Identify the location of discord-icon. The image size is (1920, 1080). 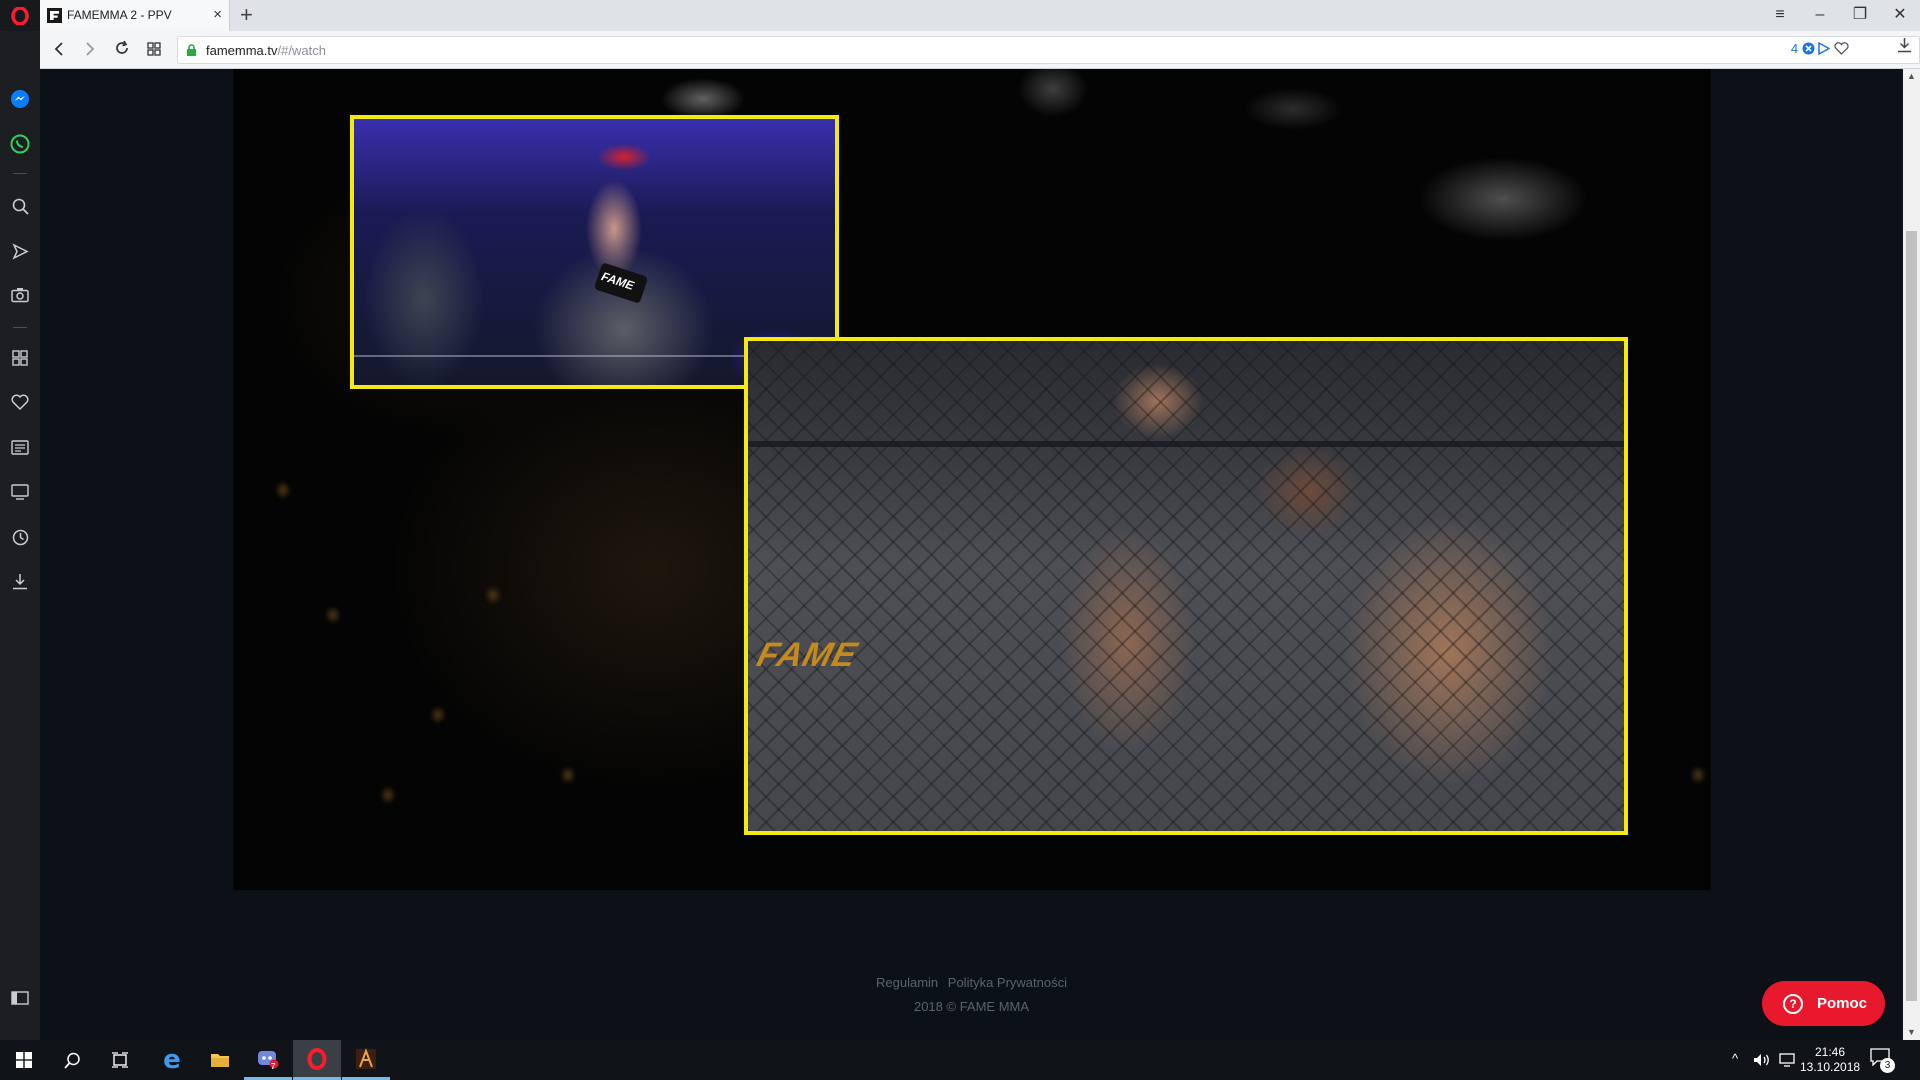
(268, 1059).